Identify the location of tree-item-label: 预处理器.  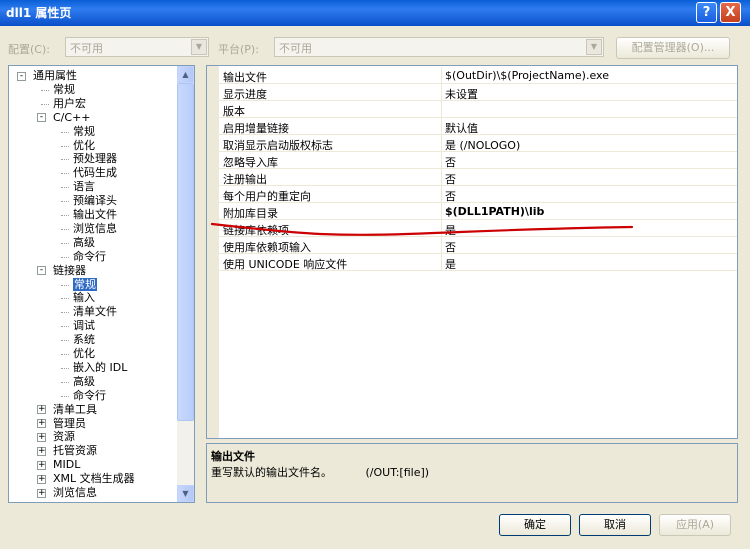
(95, 159).